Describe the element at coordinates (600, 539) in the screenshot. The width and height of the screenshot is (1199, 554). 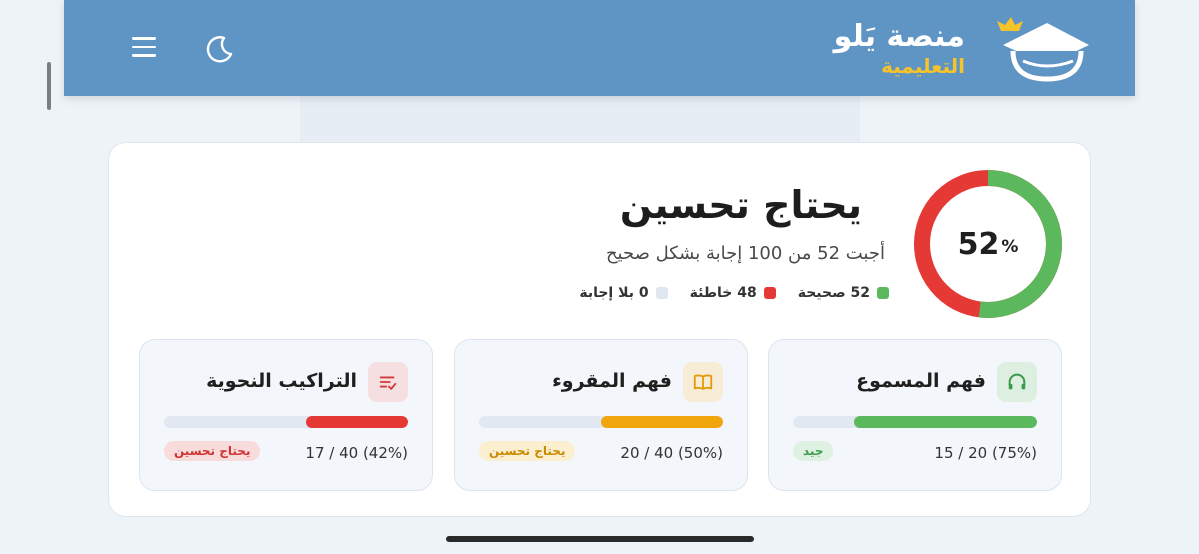
I see `home-indicator` at that location.